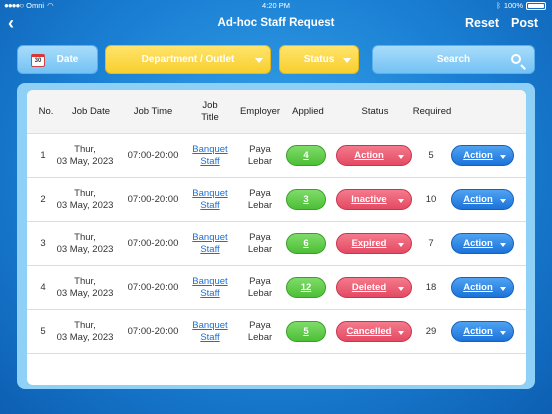 Image resolution: width=552 pixels, height=414 pixels. I want to click on header-job-date: Job Date, so click(91, 111).